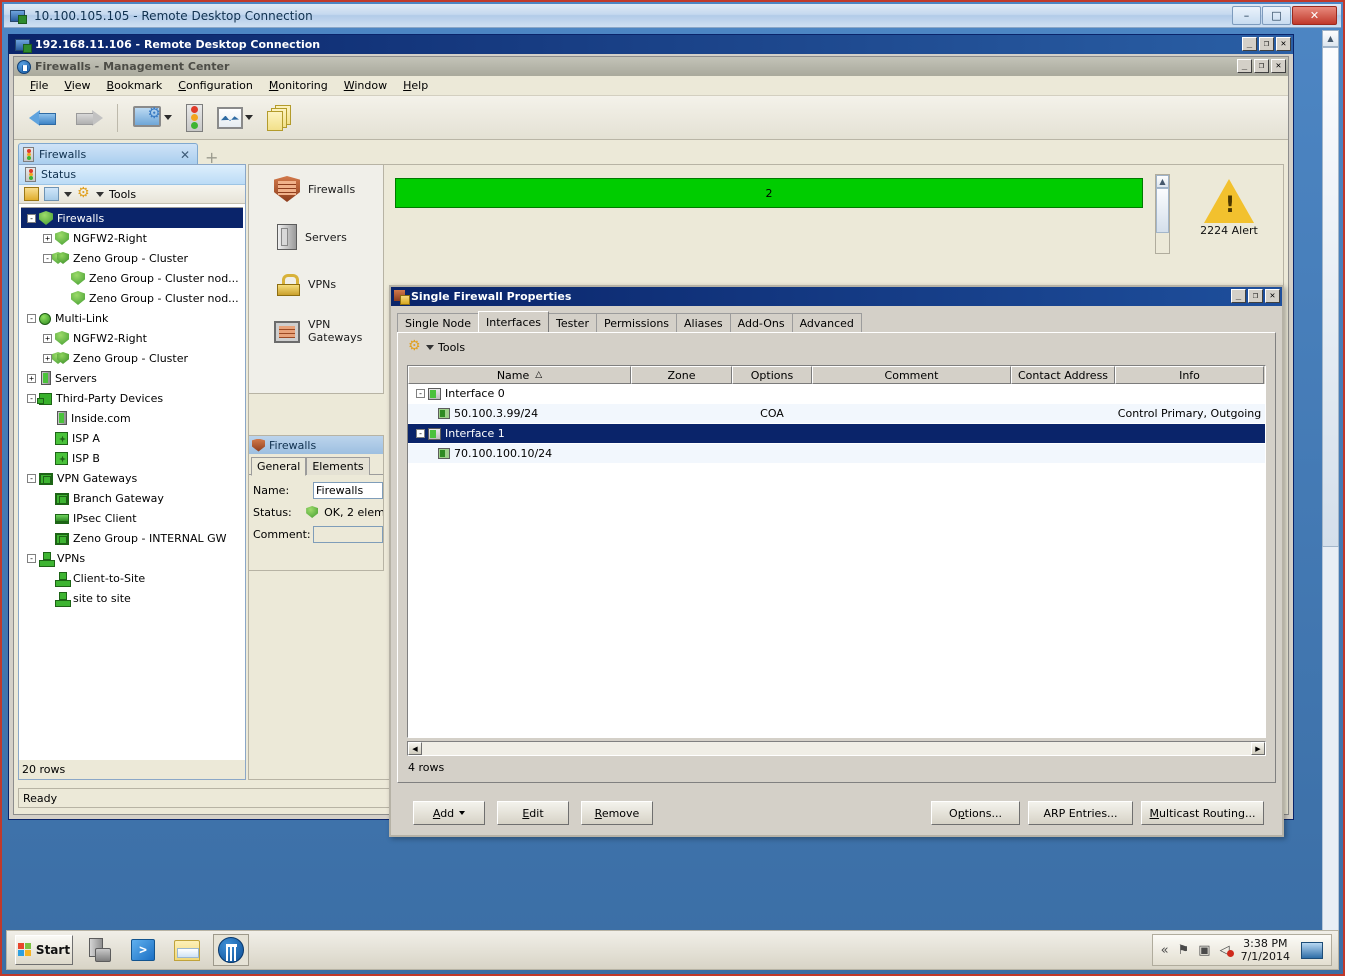 The image size is (1345, 976). Describe the element at coordinates (438, 322) in the screenshot. I see `tab-single-node: Single Node` at that location.